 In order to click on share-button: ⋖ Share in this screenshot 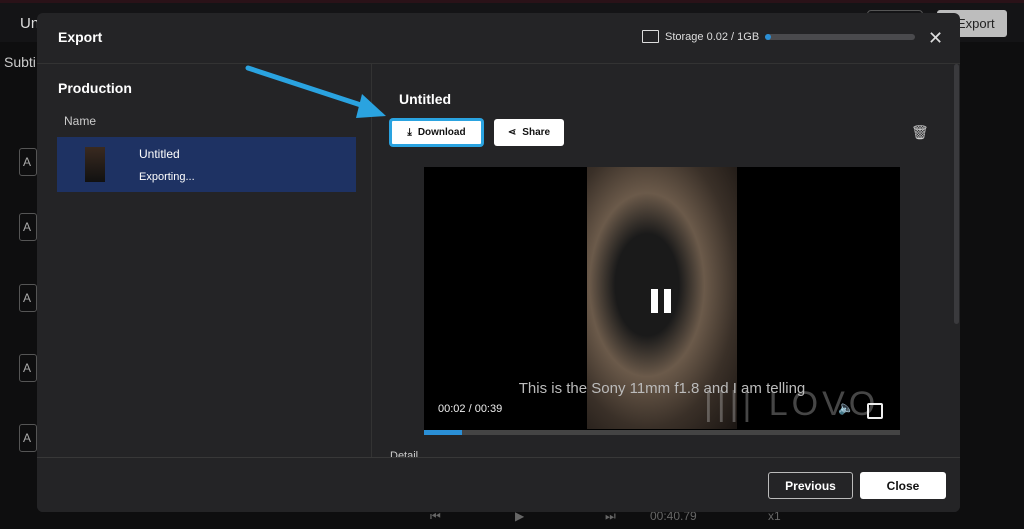, I will do `click(529, 132)`.